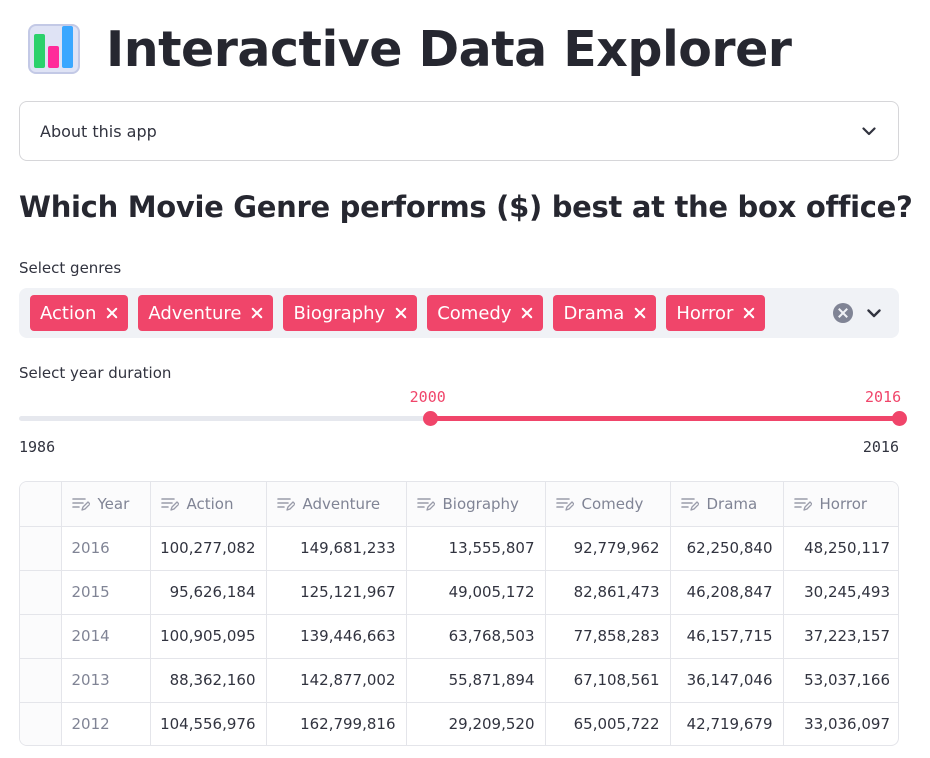 The width and height of the screenshot is (930, 758). I want to click on slider-track-fill, so click(664, 418).